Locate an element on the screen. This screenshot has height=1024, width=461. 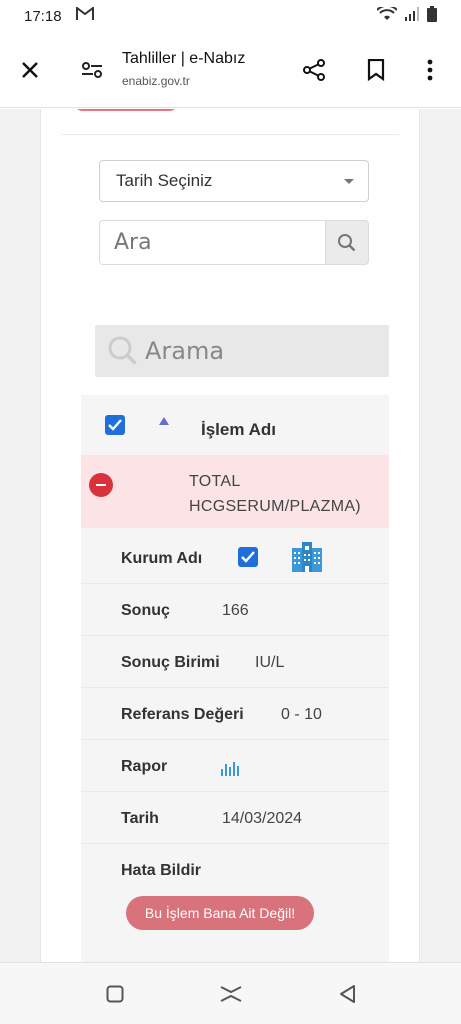
page-title-block: Tahliller | e-Nabız enabiz.gov.tr is located at coordinates (183, 69).